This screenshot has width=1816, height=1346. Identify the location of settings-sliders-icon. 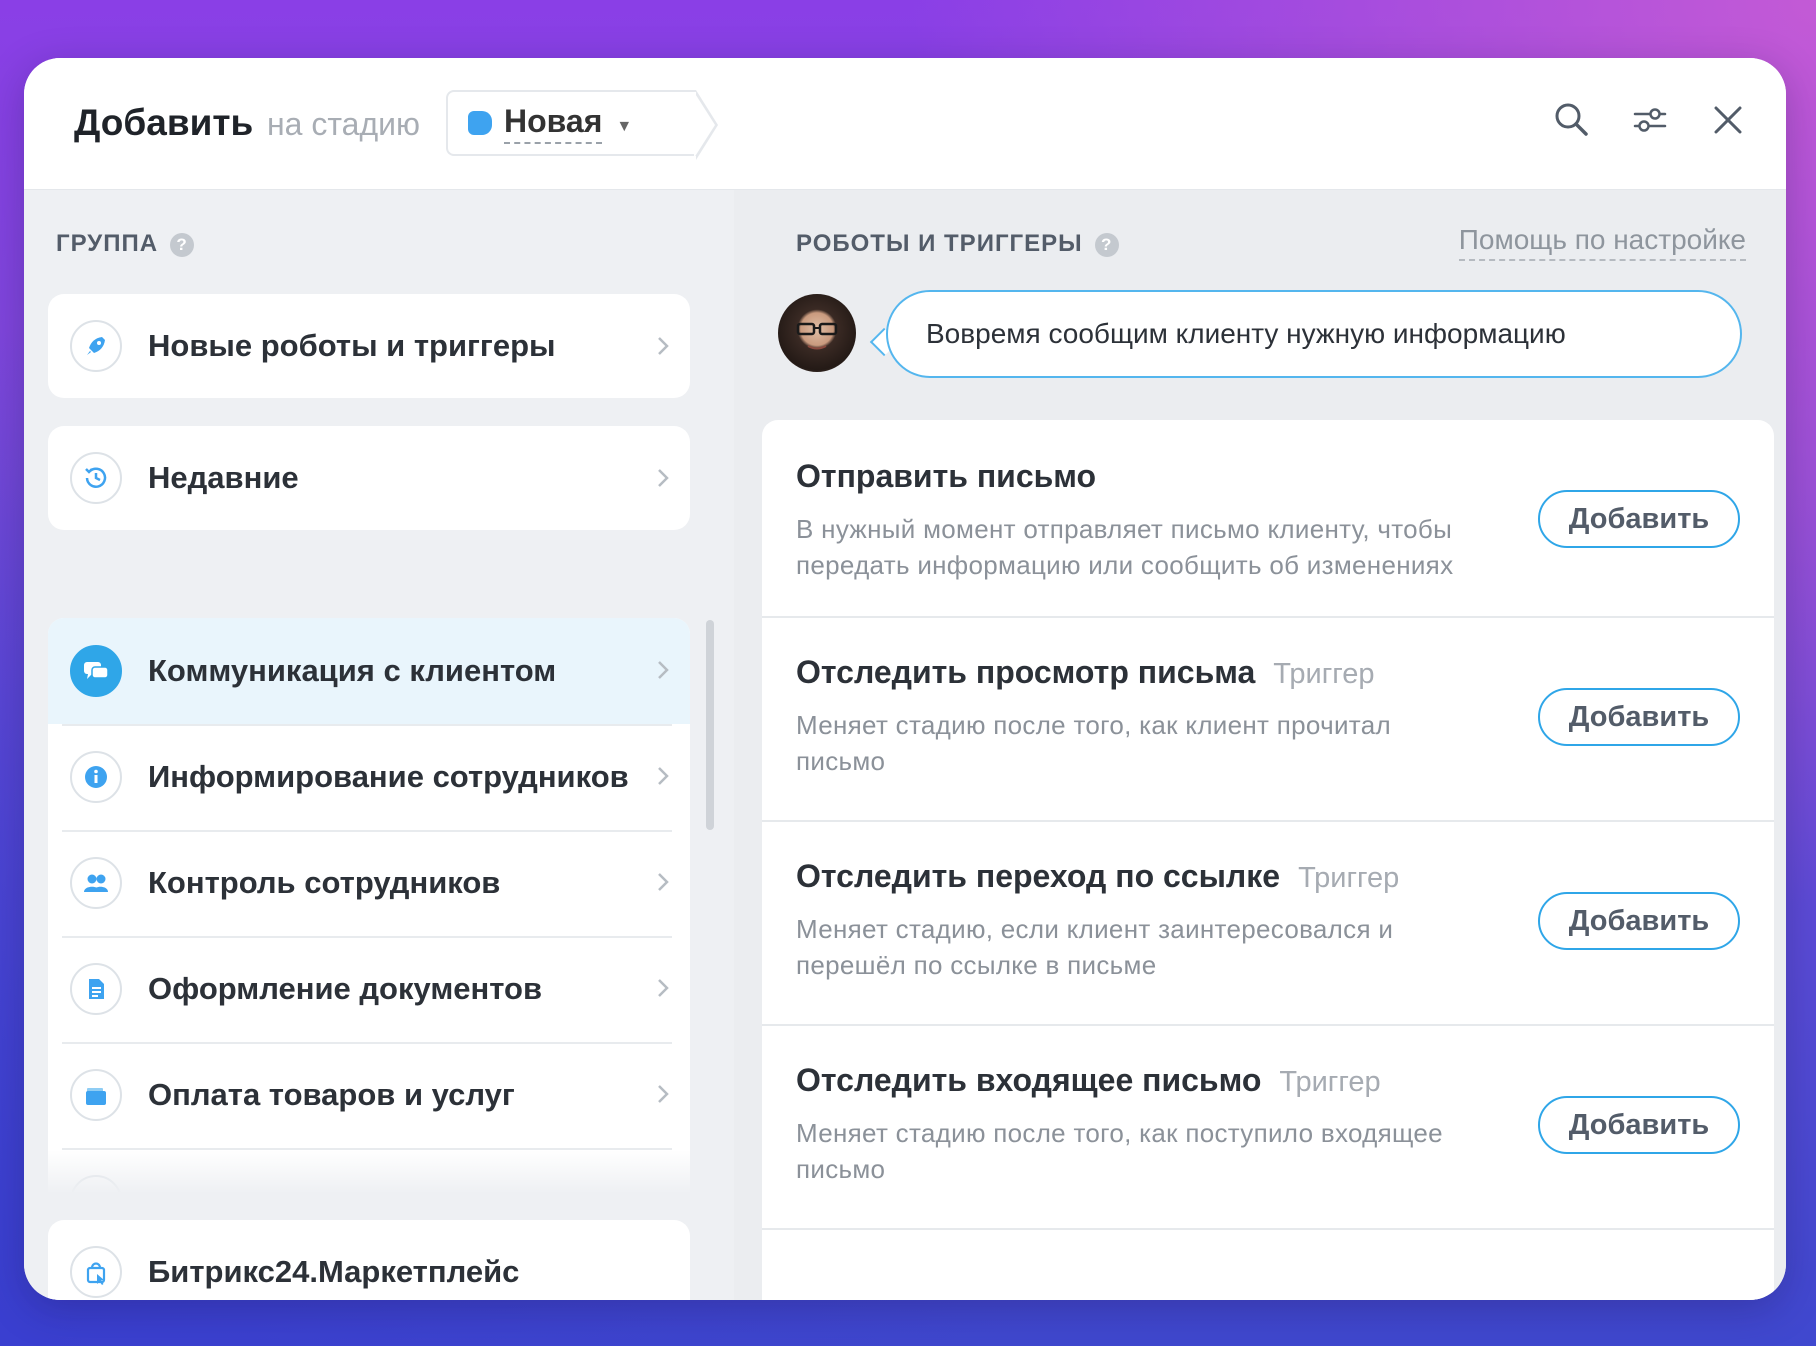
(1650, 120).